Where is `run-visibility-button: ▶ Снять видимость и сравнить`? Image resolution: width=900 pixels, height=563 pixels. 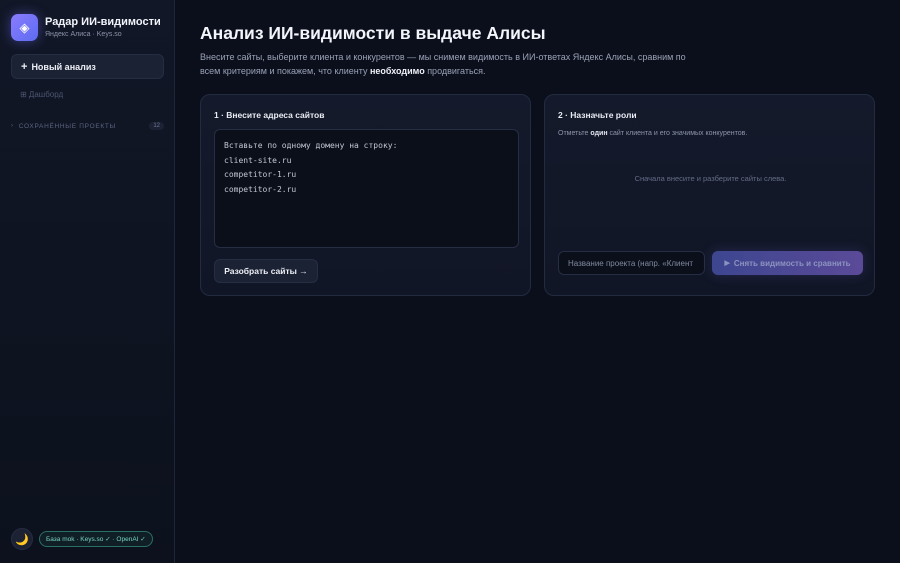 run-visibility-button: ▶ Снять видимость и сравнить is located at coordinates (787, 263).